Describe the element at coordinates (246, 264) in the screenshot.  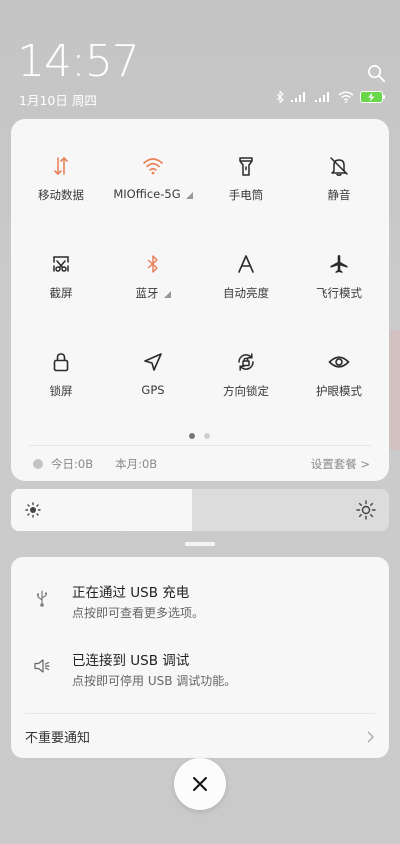
I see `auto-brightness-icon` at that location.